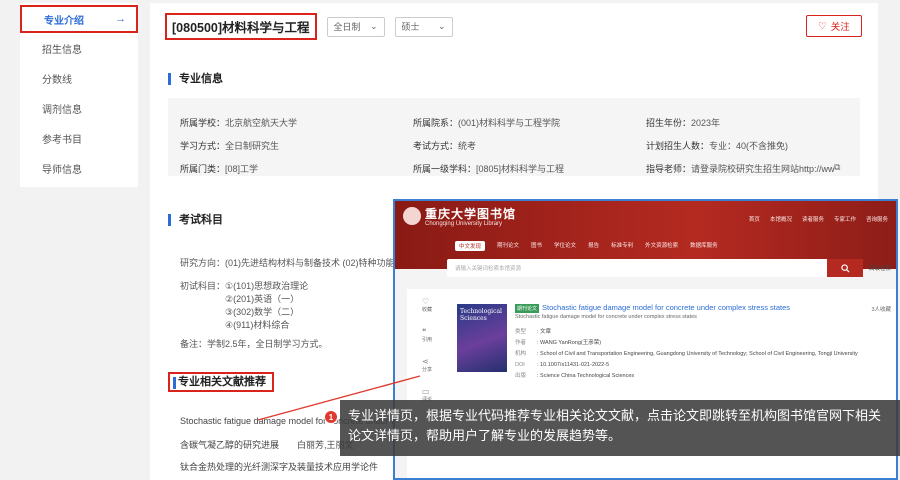  Describe the element at coordinates (661, 246) in the screenshot. I see `library-tab: 外文资源检索` at that location.